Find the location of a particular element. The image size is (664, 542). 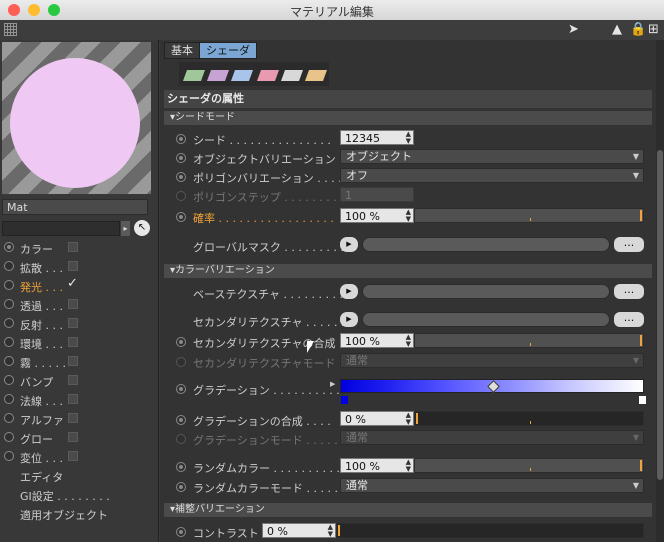

channel-item: 法線 . . . is located at coordinates (79, 399).